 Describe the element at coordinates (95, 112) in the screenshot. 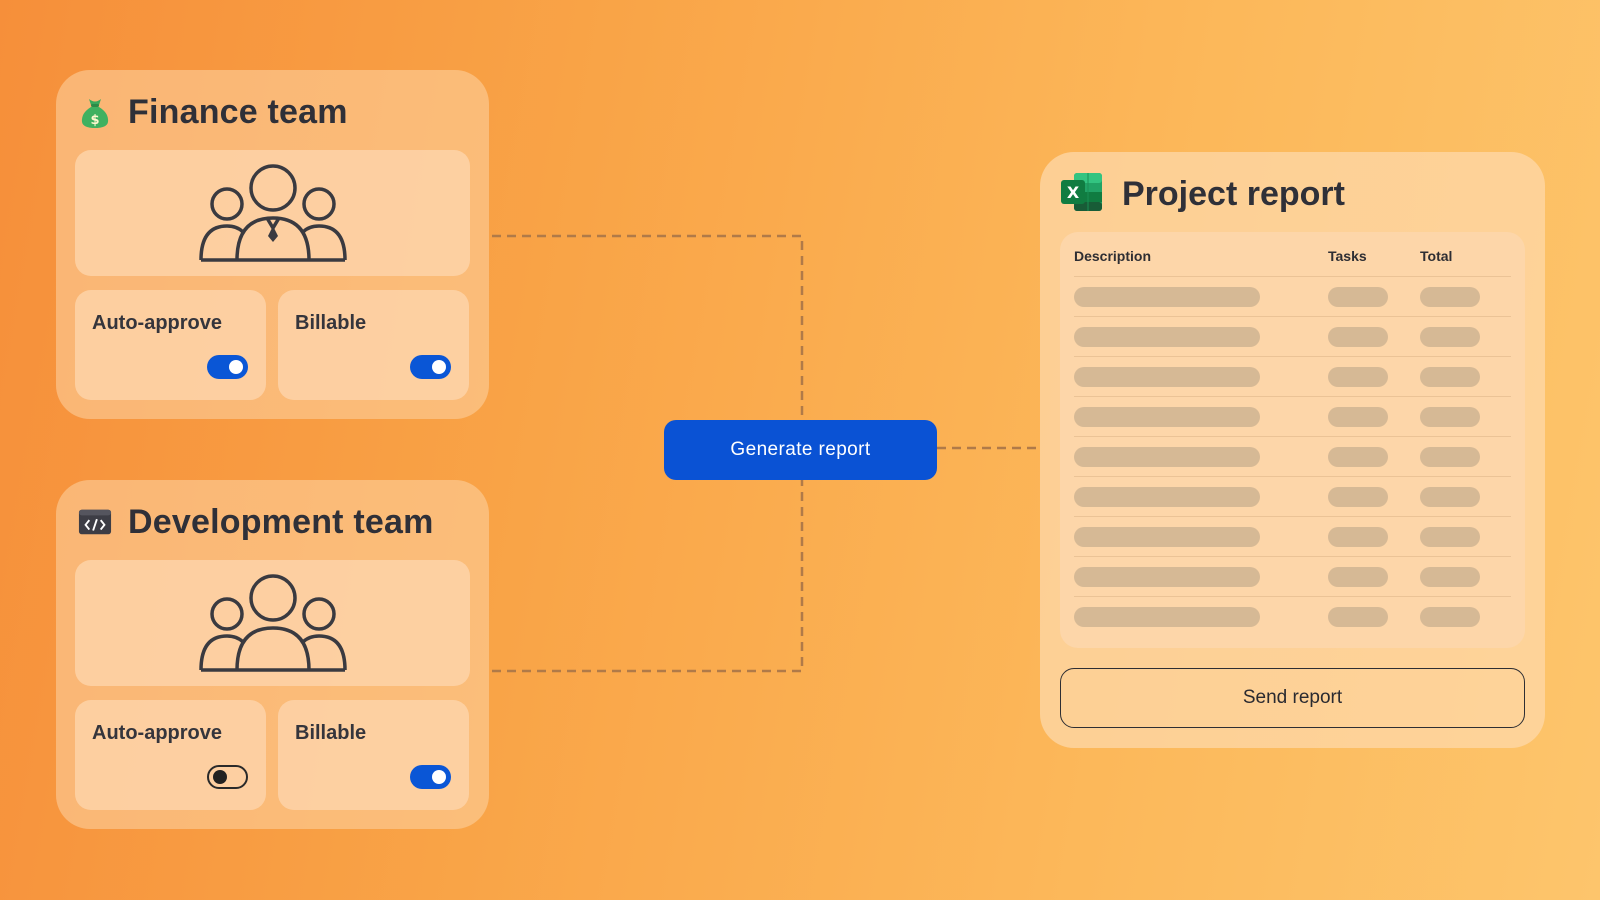

I see `money-bag-icon: $` at that location.